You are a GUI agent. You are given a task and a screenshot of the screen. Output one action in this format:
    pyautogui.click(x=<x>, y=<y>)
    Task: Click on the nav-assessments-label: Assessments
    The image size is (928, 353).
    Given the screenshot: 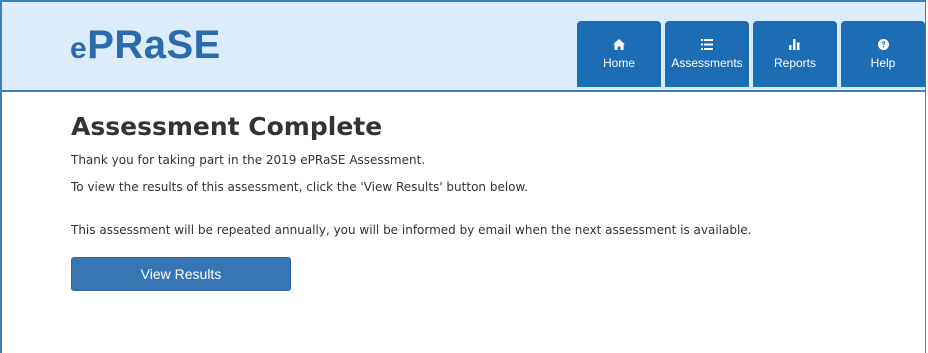 What is the action you would take?
    pyautogui.click(x=707, y=62)
    